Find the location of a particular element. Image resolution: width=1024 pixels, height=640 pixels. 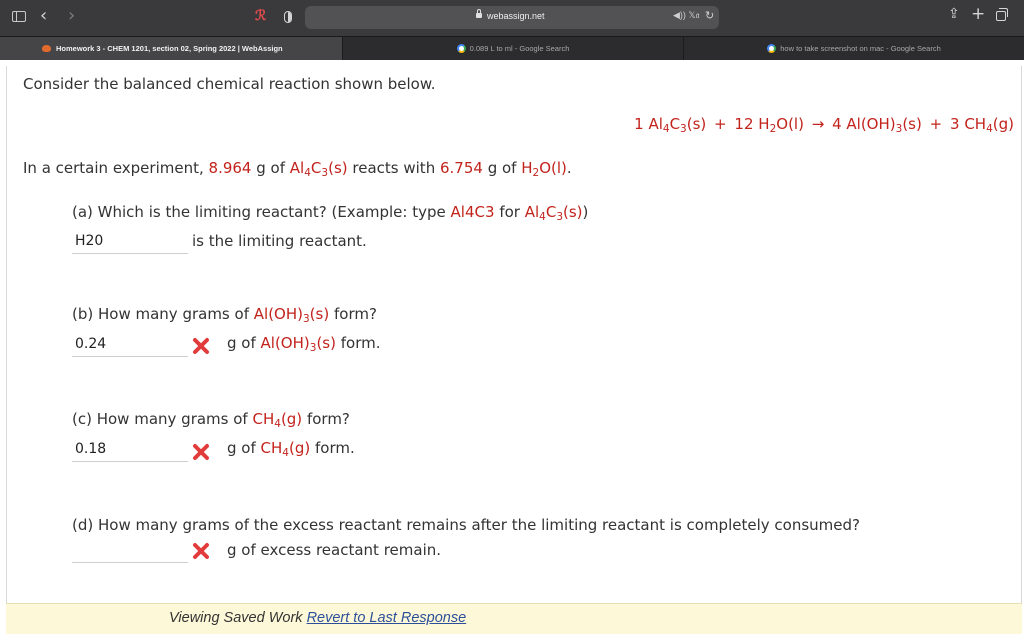

new-tab-icon: + is located at coordinates (978, 14).